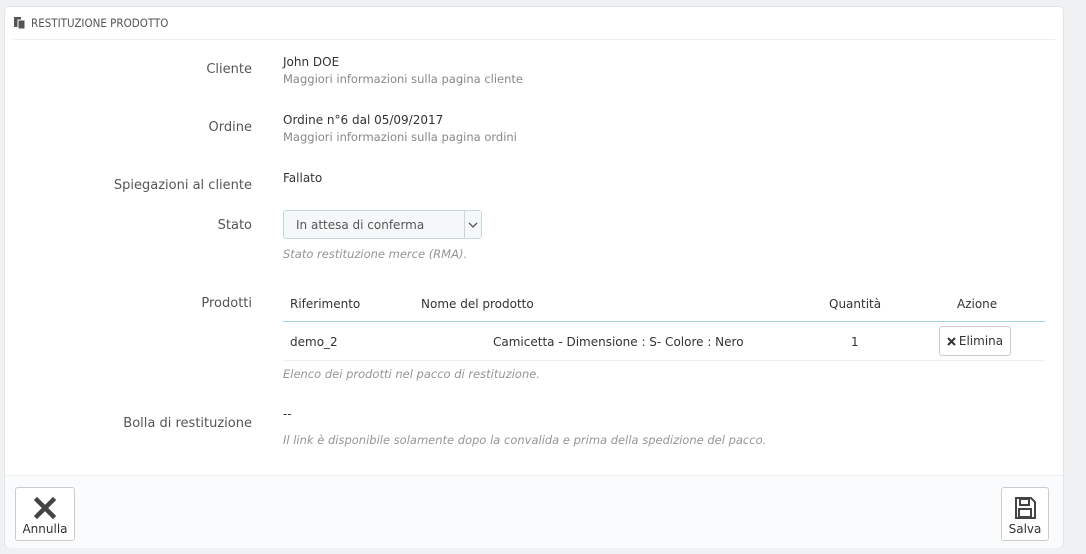 The image size is (1086, 554). Describe the element at coordinates (375, 254) in the screenshot. I see `status-help: Stato restituzione merce (RMA).` at that location.